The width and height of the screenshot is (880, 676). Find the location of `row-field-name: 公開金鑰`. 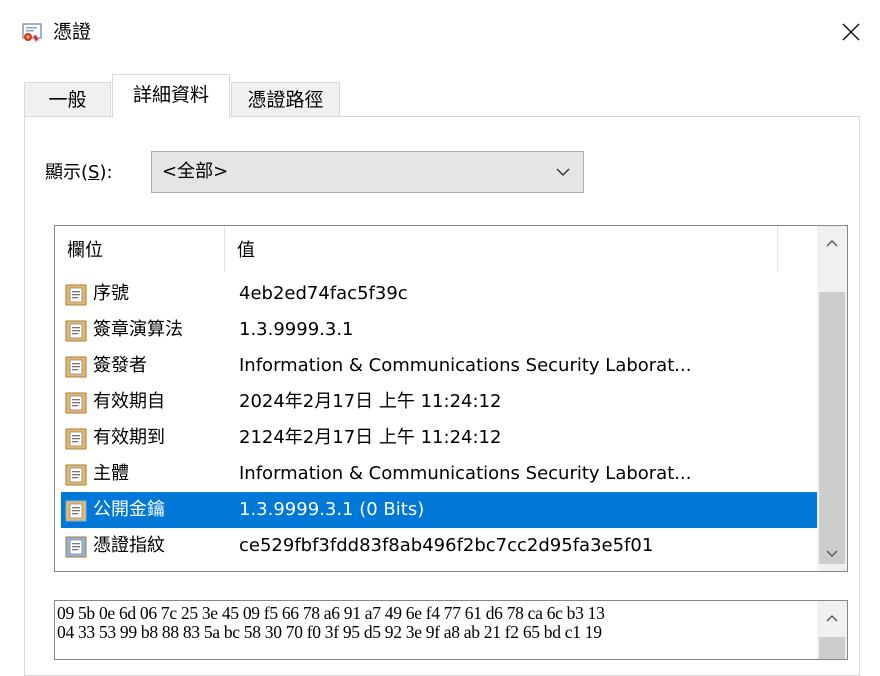

row-field-name: 公開金鑰 is located at coordinates (129, 509).